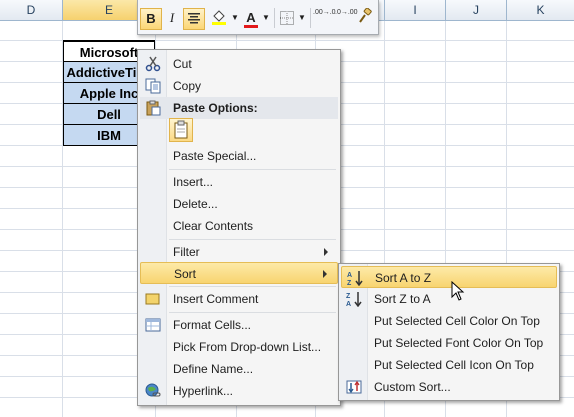 The height and width of the screenshot is (417, 574). Describe the element at coordinates (354, 387) in the screenshot. I see `custom-sort-icon` at that location.